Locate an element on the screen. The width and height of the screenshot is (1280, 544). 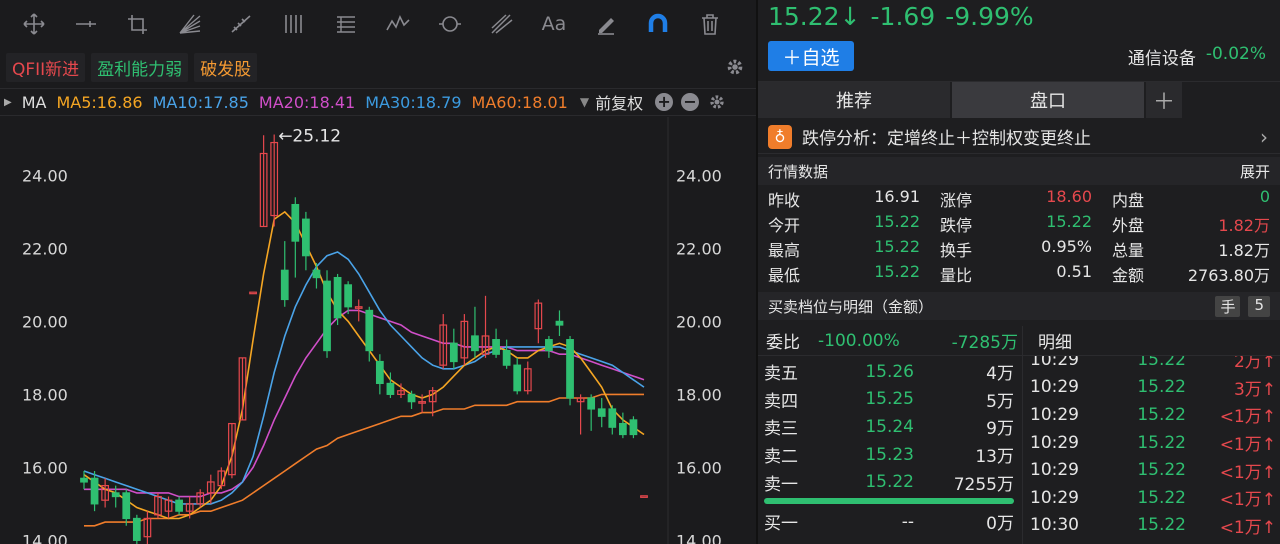
ask-row: 卖五 15.26 4万 is located at coordinates (889, 372).